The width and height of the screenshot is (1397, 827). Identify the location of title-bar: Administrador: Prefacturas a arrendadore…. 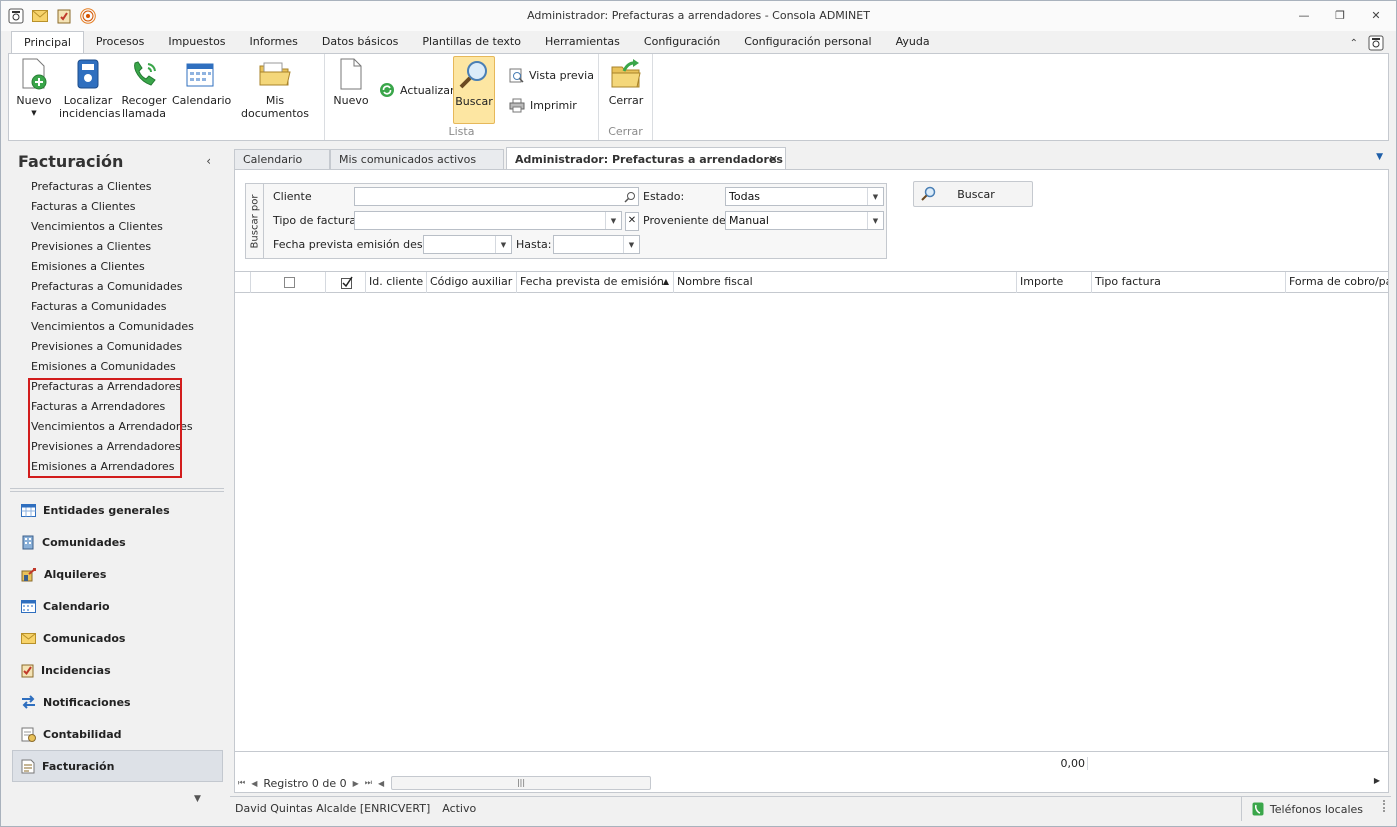
(698, 16).